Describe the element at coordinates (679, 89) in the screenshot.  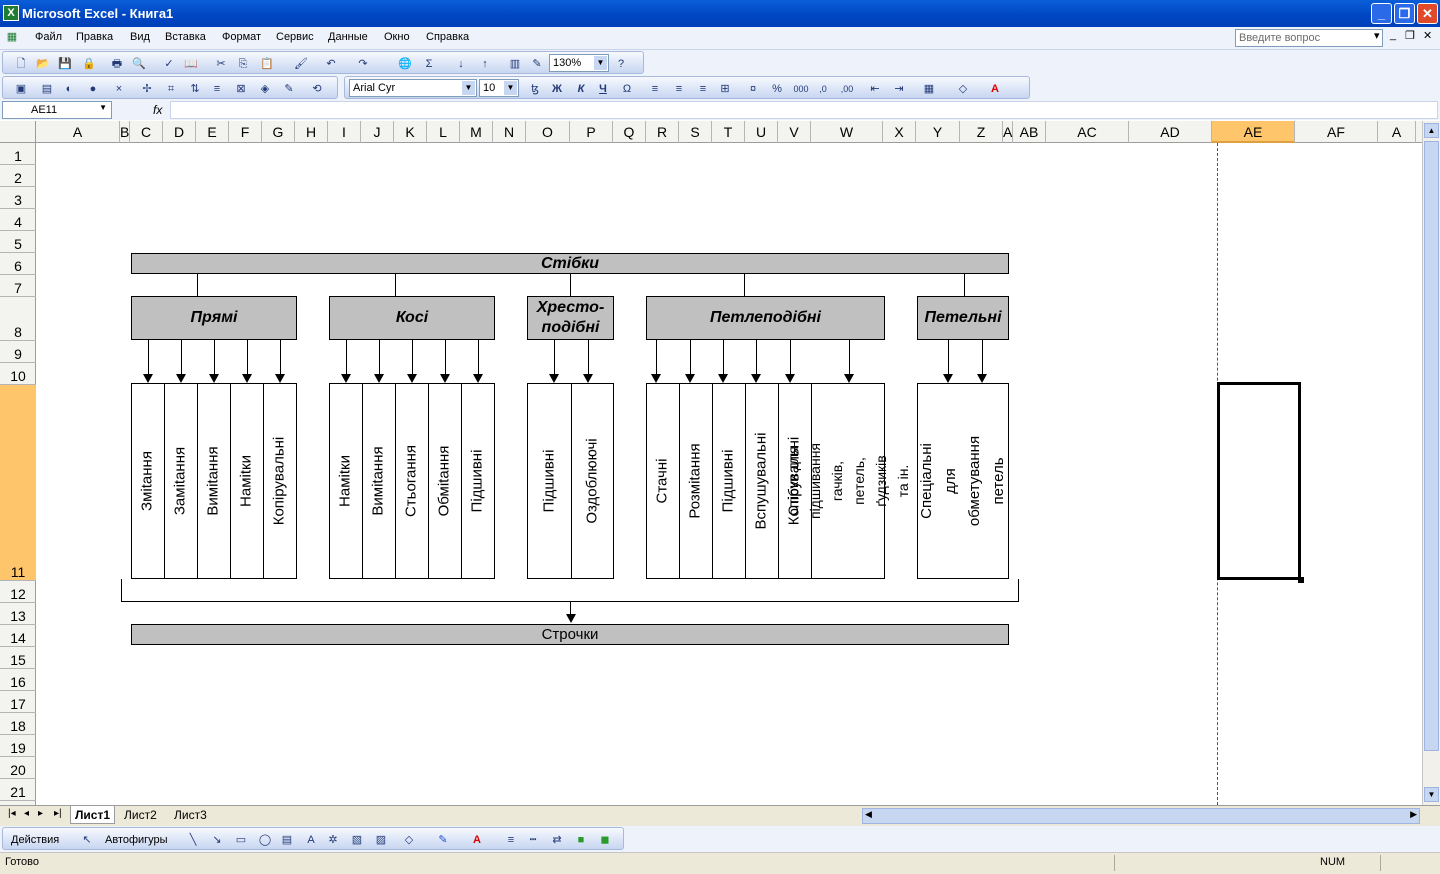
I see `align-center-icon: ≡` at that location.